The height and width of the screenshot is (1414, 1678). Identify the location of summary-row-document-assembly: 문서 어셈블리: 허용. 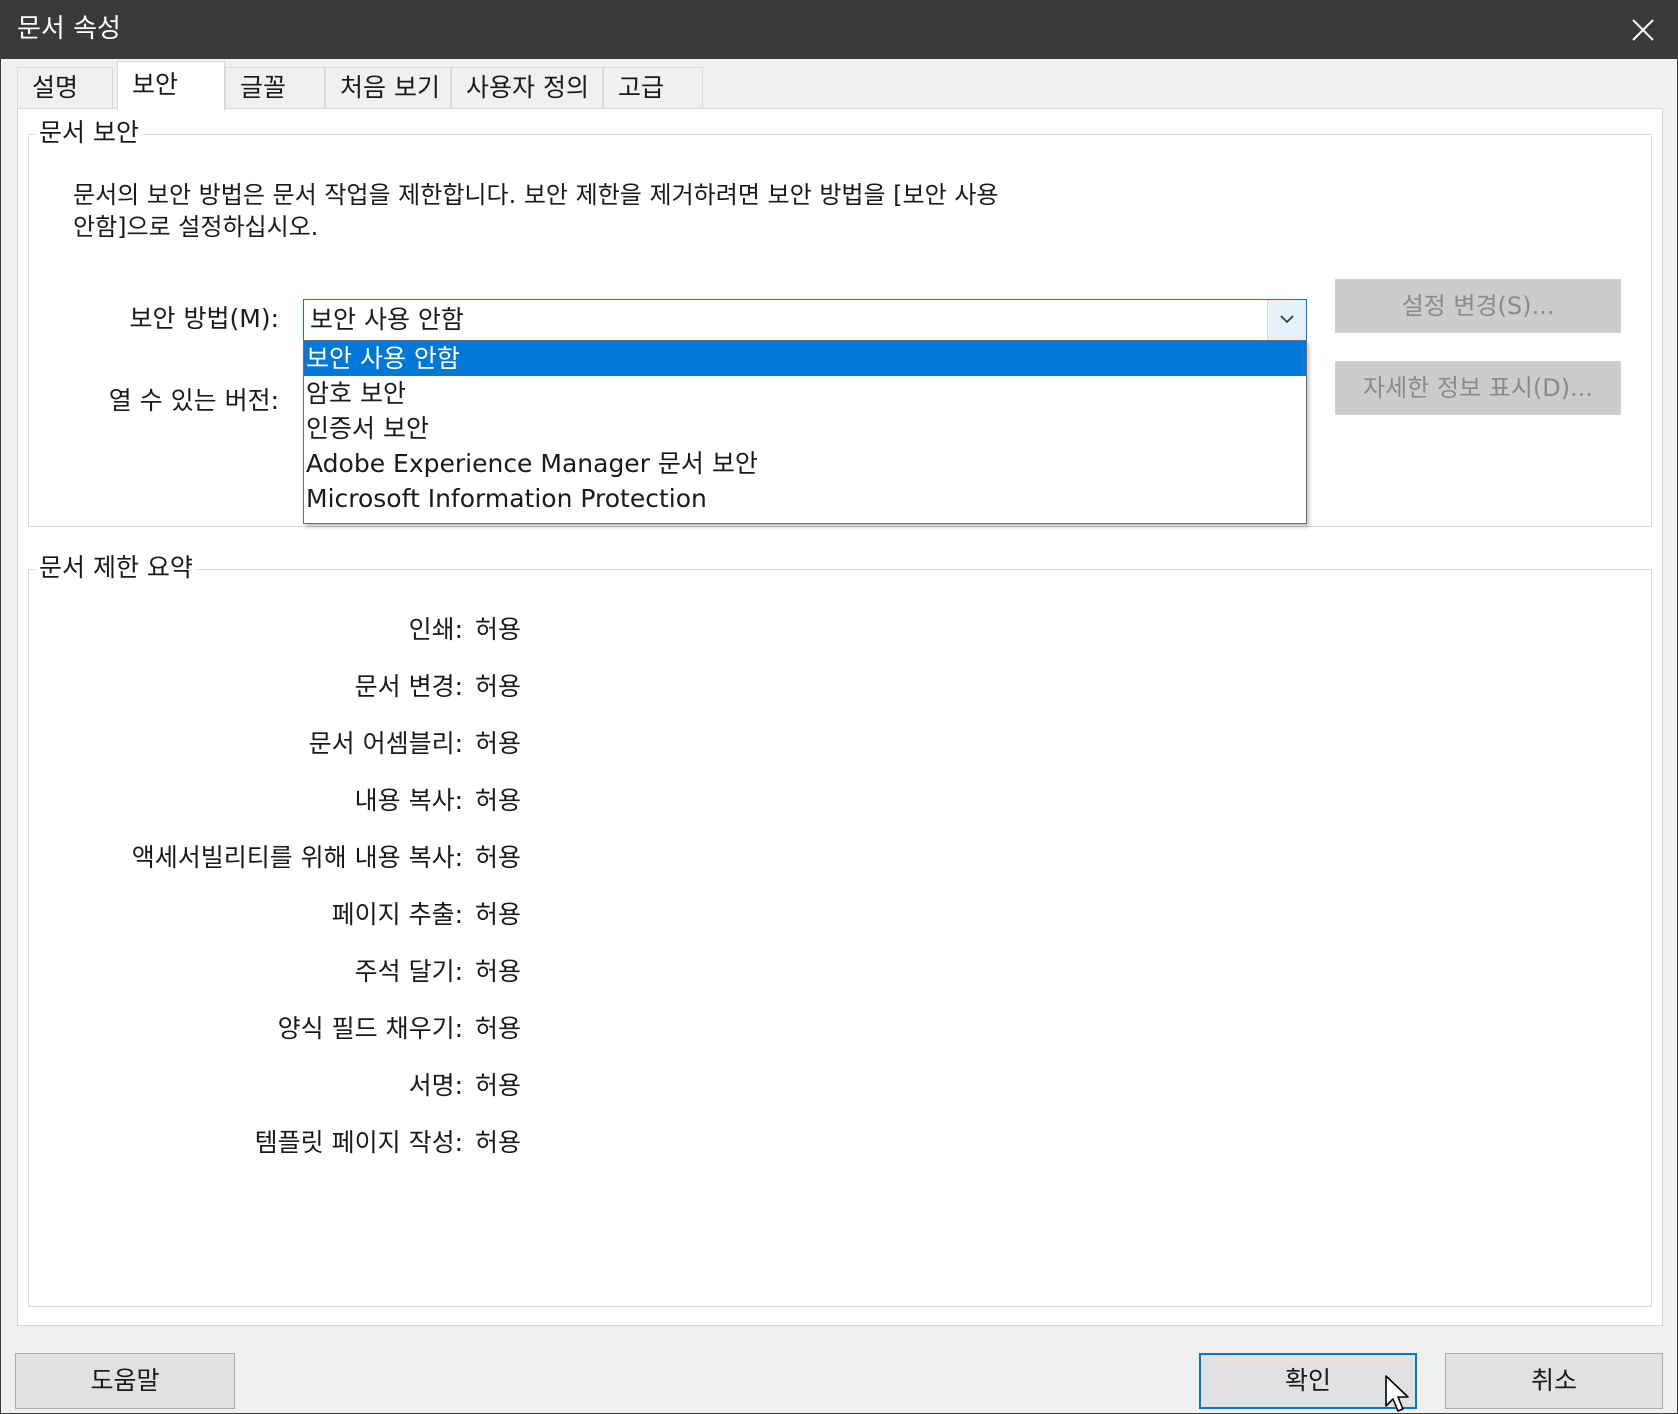
(329, 744).